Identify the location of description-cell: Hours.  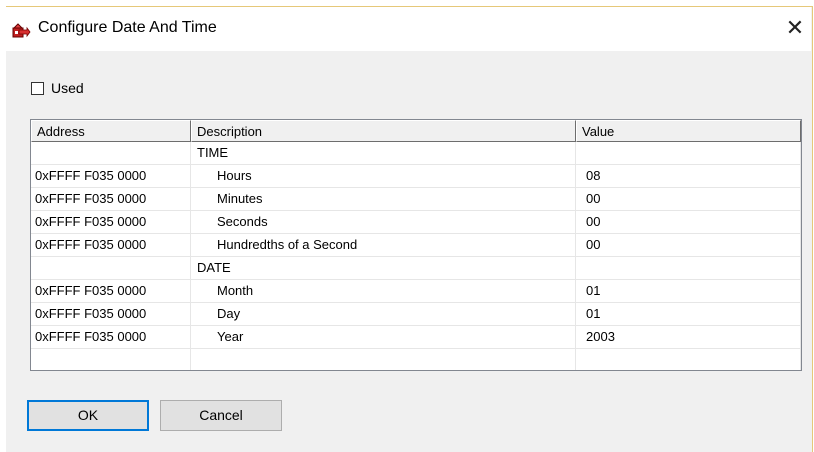
(383, 176).